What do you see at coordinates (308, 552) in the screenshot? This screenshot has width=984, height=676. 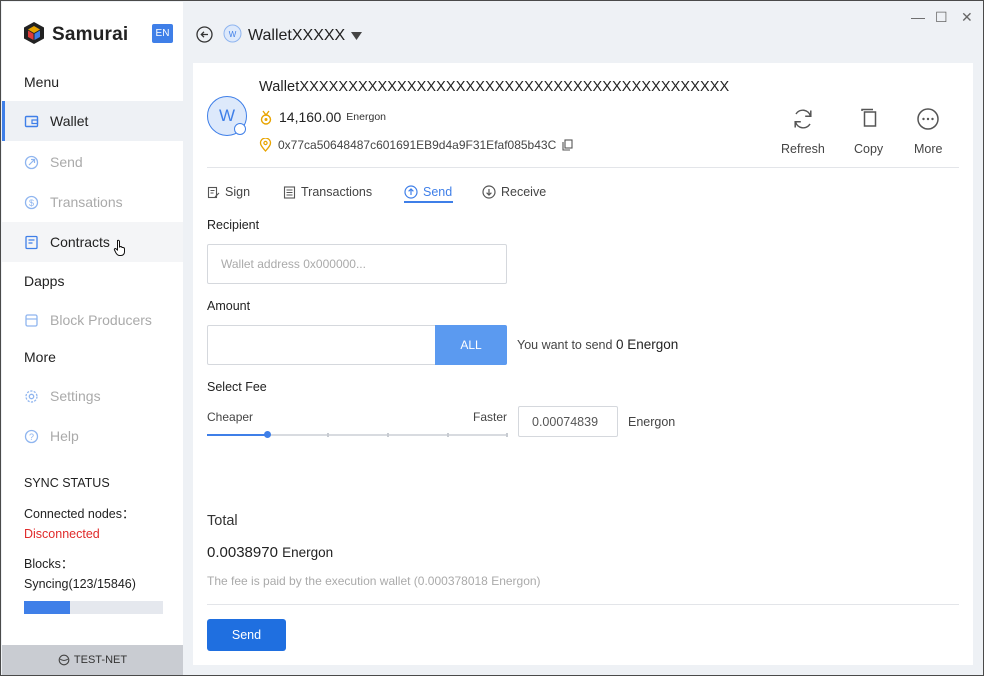 I see `total-unit: Energon` at bounding box center [308, 552].